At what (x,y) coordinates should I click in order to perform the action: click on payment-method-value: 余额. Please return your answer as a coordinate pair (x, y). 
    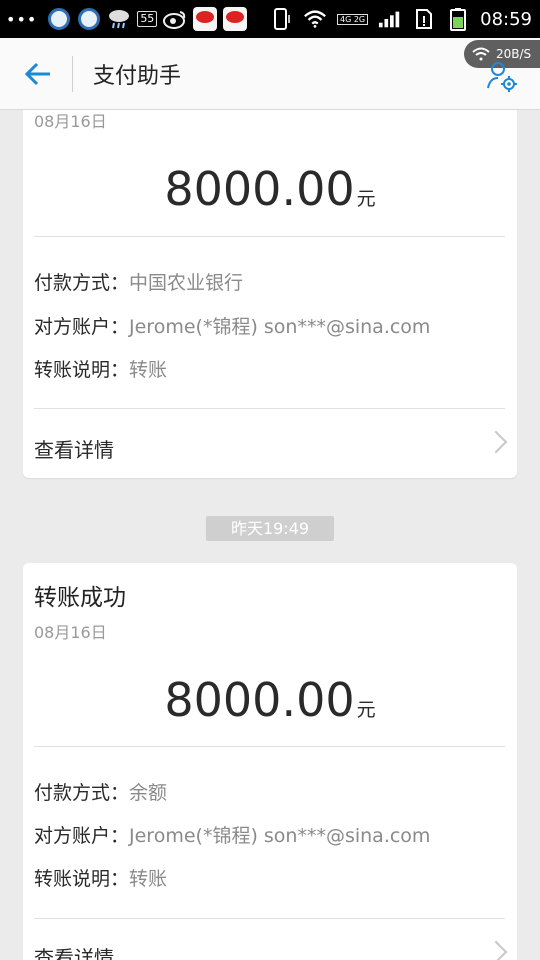
    Looking at the image, I should click on (148, 793).